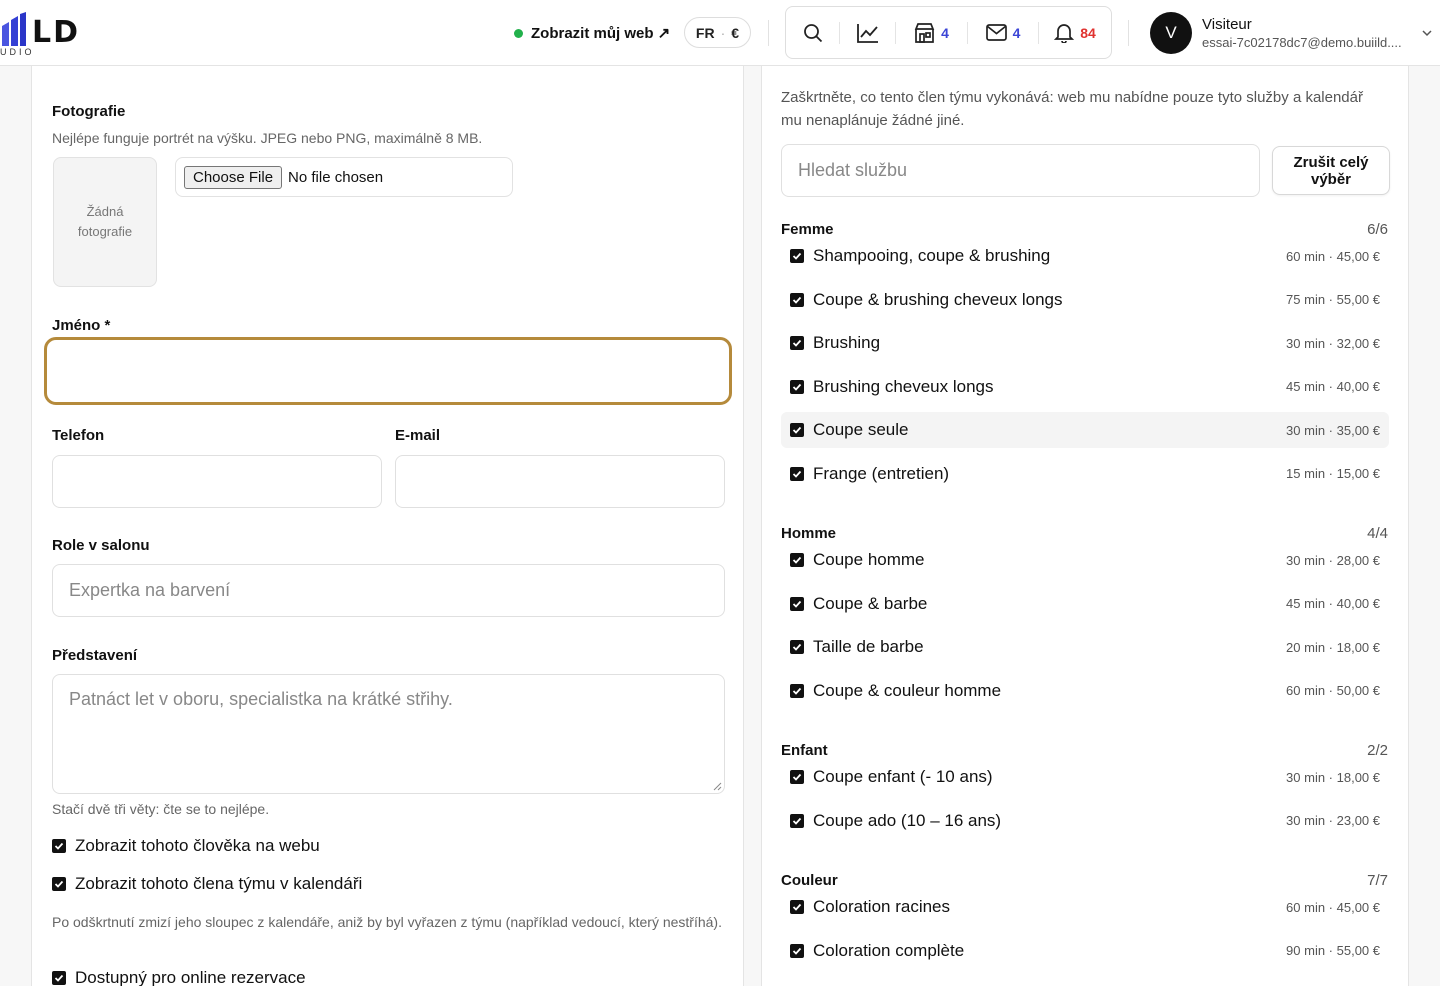 The height and width of the screenshot is (986, 1440). What do you see at coordinates (344, 177) in the screenshot?
I see `photo-file-input: Choose File No file chosen` at bounding box center [344, 177].